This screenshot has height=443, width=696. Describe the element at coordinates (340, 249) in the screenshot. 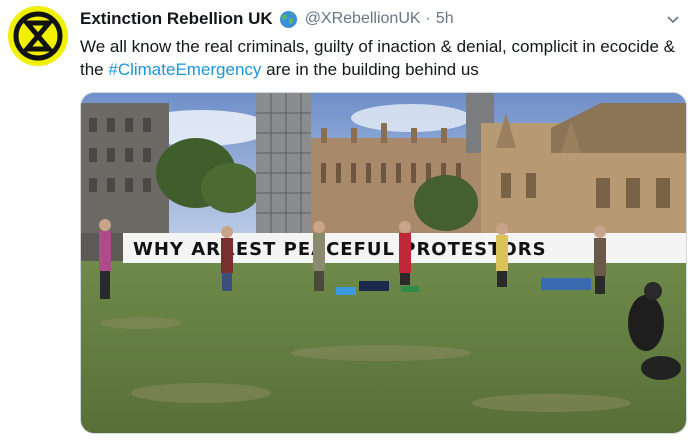

I see `banner-text: WHY ARREST PEACEFUL PROTESTORS` at that location.